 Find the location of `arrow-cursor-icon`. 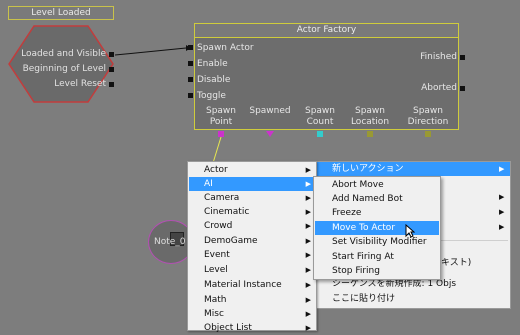

arrow-cursor-icon is located at coordinates (410, 231).